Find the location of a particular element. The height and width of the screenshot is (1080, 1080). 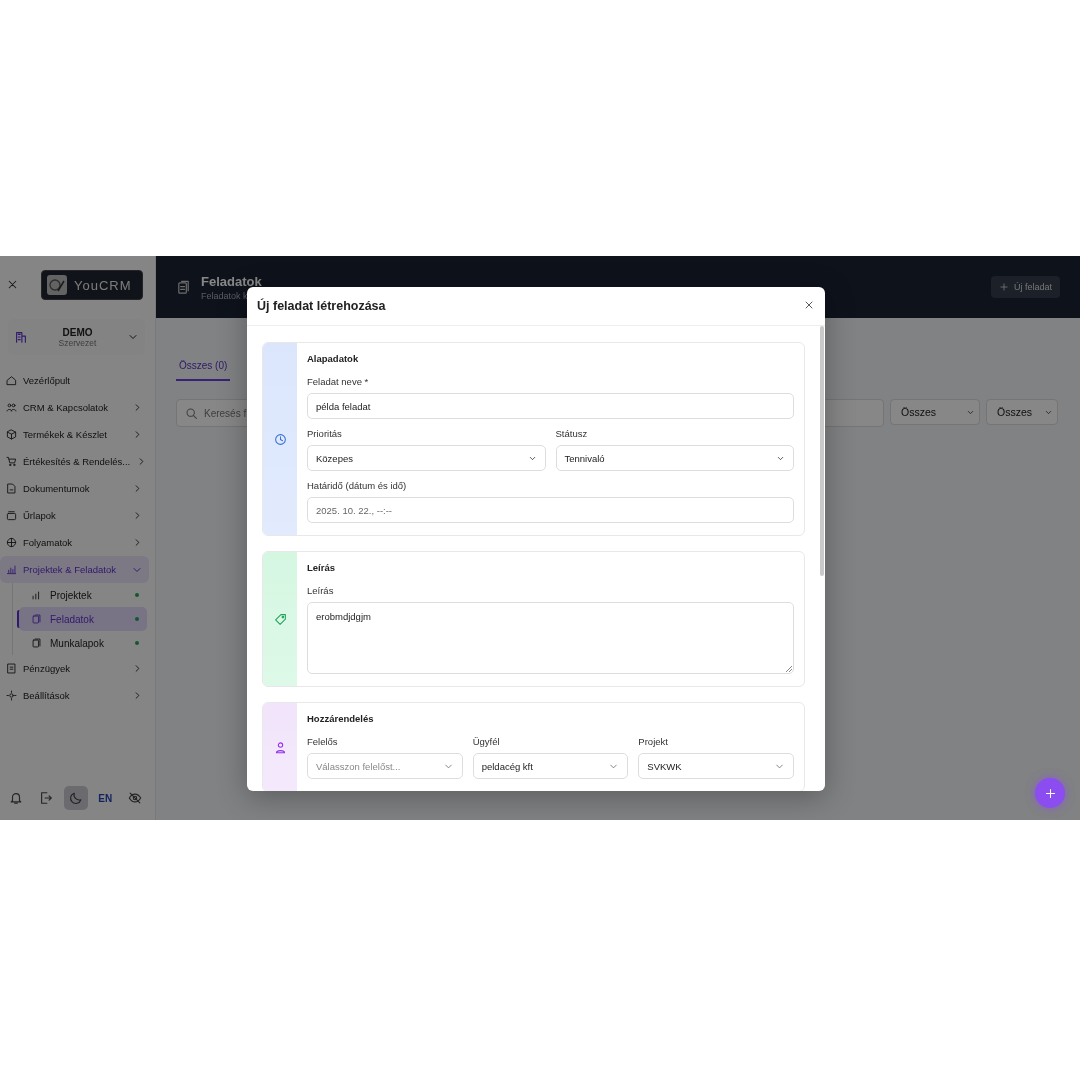

field-label: Felelős is located at coordinates (323, 741).